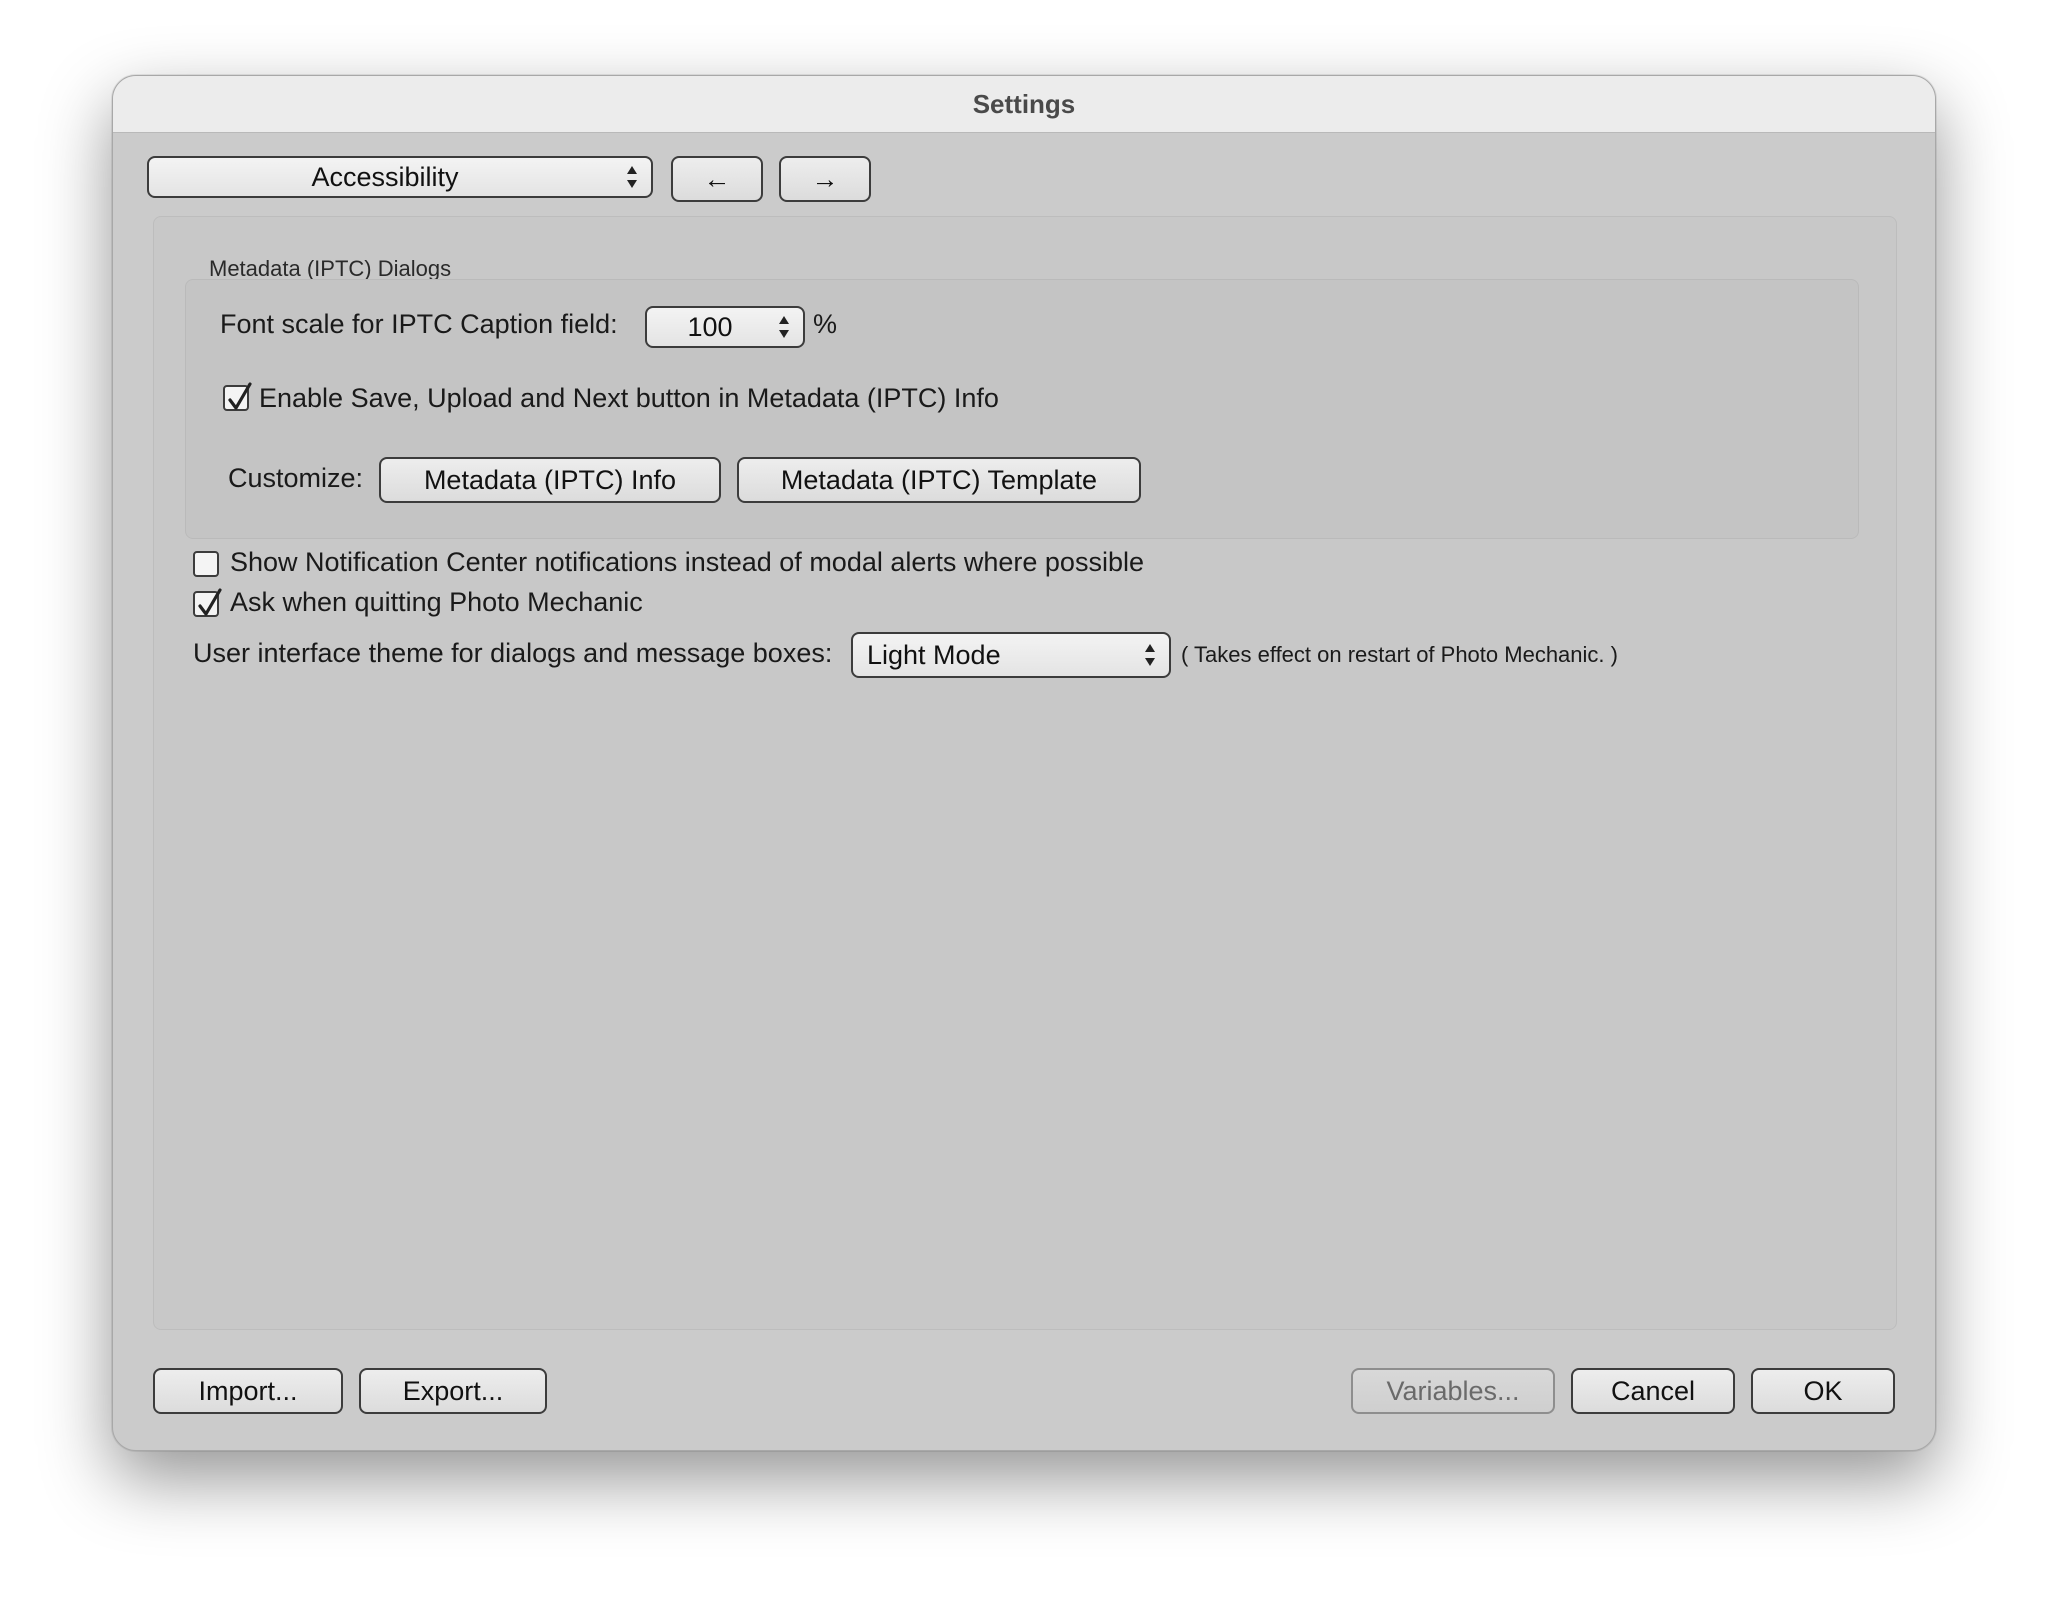 The height and width of the screenshot is (1598, 2046). I want to click on window-title: Settings, so click(1024, 103).